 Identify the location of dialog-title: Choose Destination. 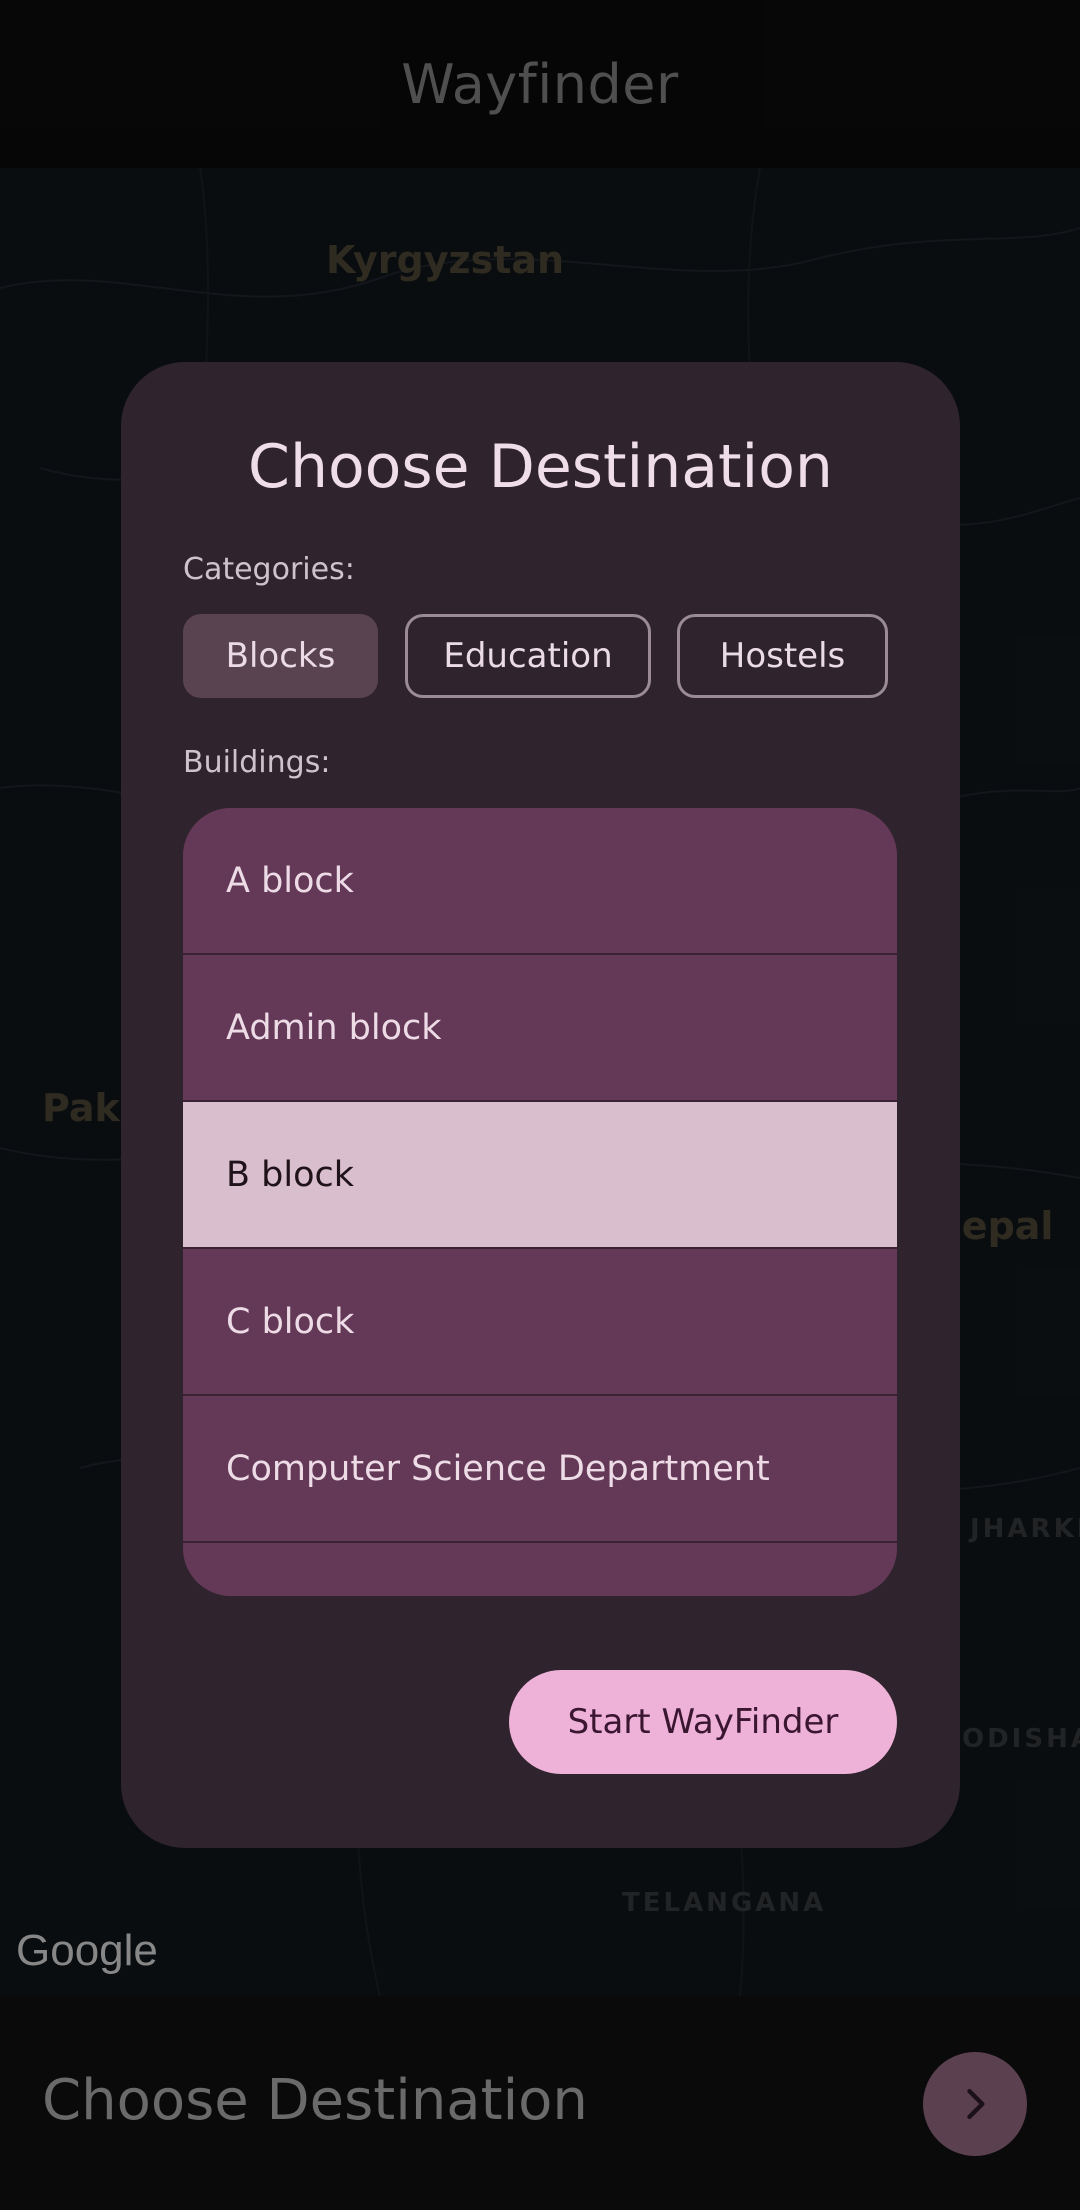
(540, 467).